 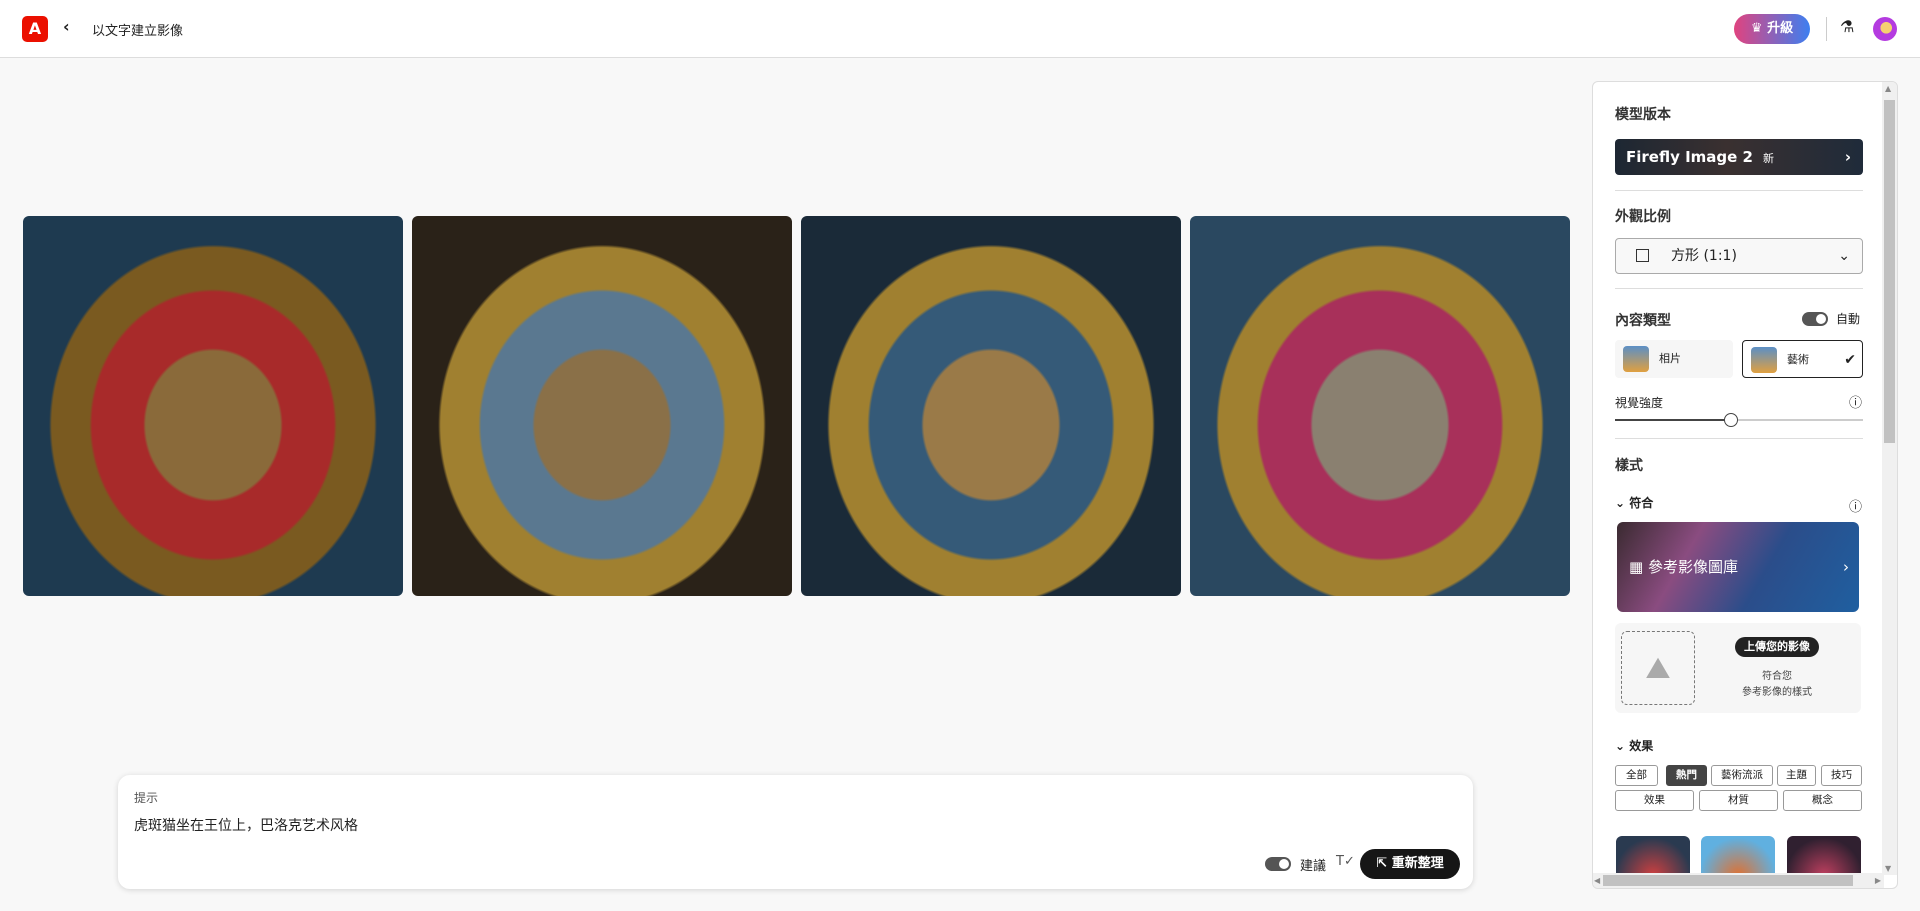 What do you see at coordinates (1777, 647) in the screenshot?
I see `upload-button: 上傳您的影像` at bounding box center [1777, 647].